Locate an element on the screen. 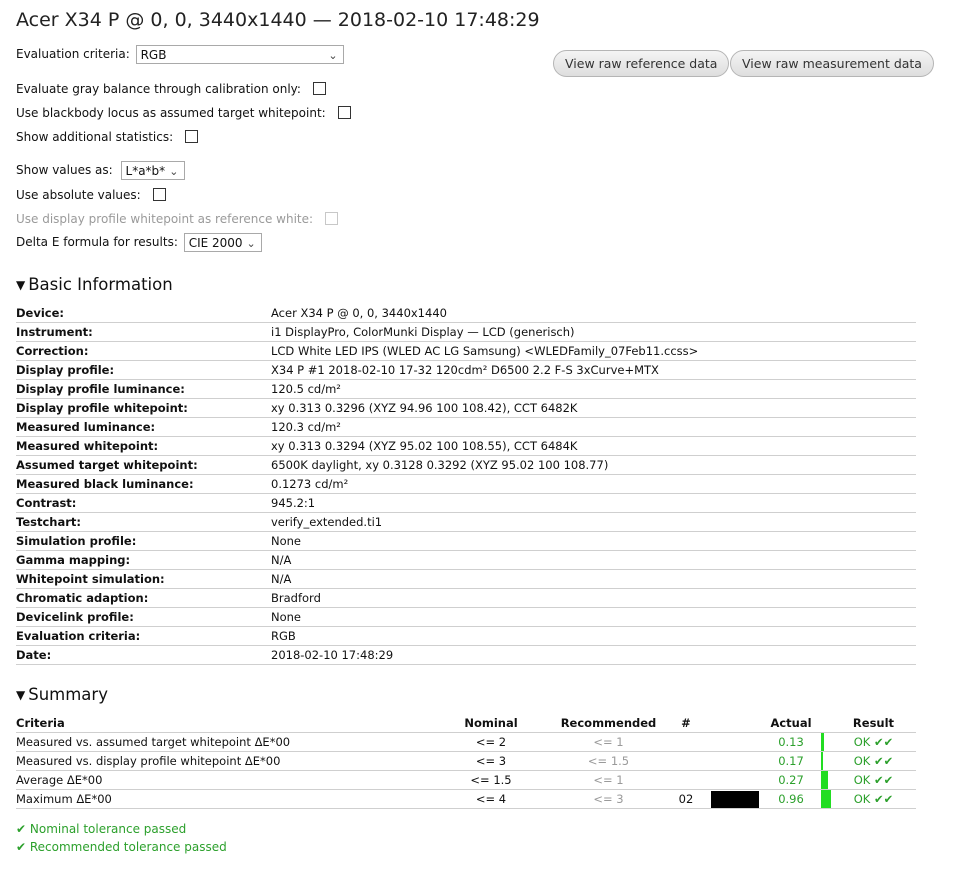 Image resolution: width=965 pixels, height=871 pixels. show-values-select: L*a*b* ⌄ is located at coordinates (152, 170).